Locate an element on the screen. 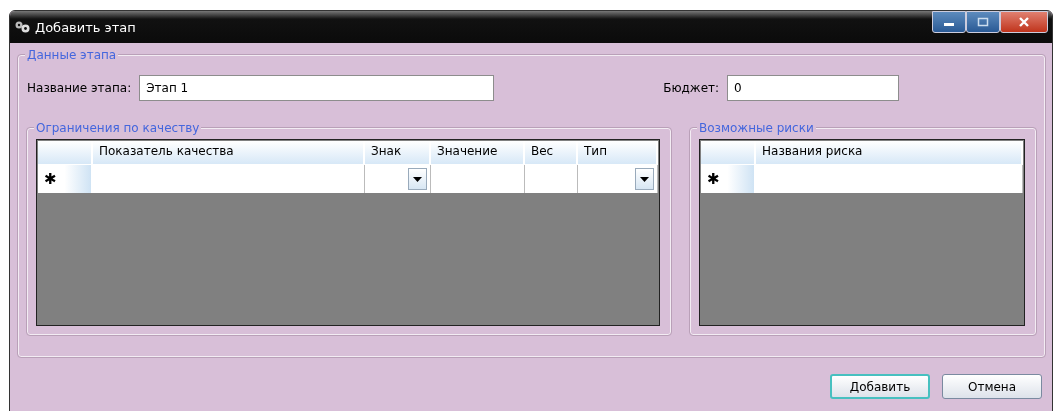 This screenshot has height=411, width=1057. gears-icon is located at coordinates (23, 27).